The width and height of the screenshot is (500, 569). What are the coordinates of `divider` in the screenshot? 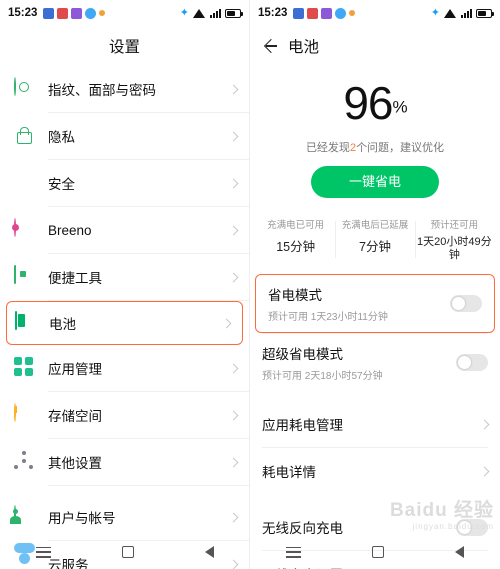 It's located at (148, 485).